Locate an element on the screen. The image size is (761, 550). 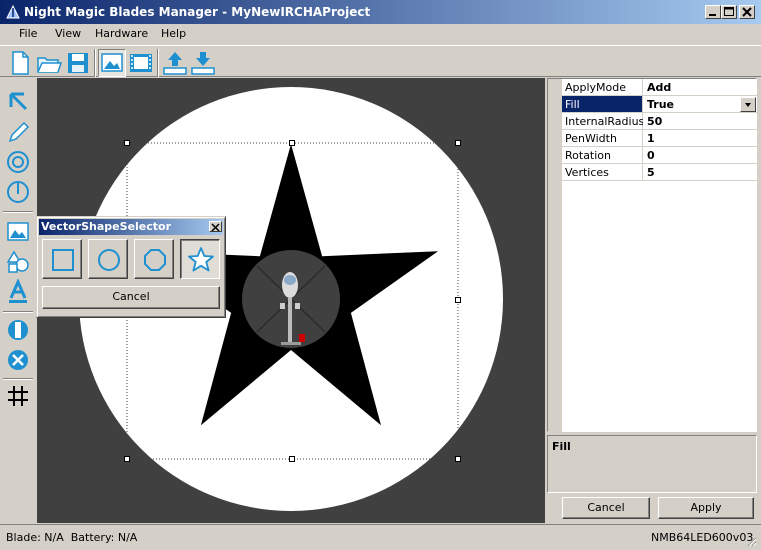
property-name: Rotation is located at coordinates (588, 155).